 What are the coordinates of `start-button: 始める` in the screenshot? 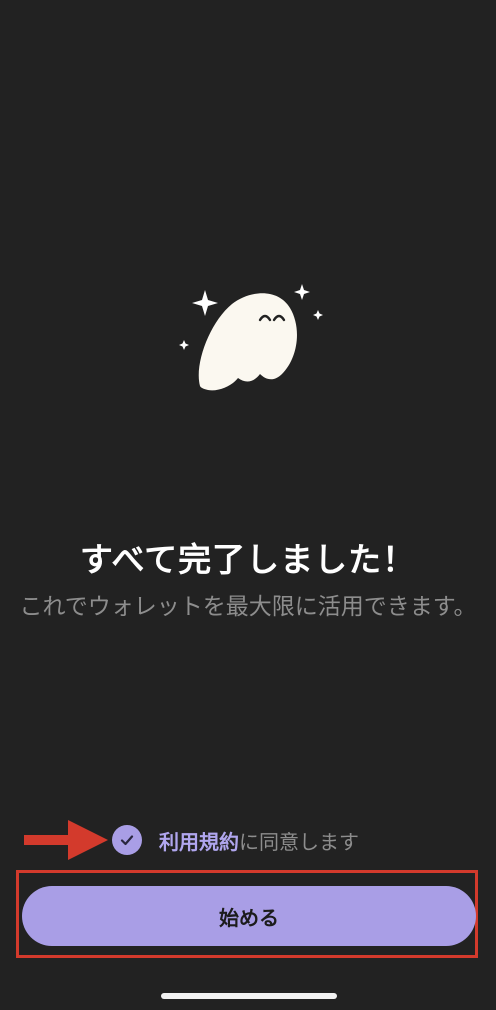 It's located at (249, 916).